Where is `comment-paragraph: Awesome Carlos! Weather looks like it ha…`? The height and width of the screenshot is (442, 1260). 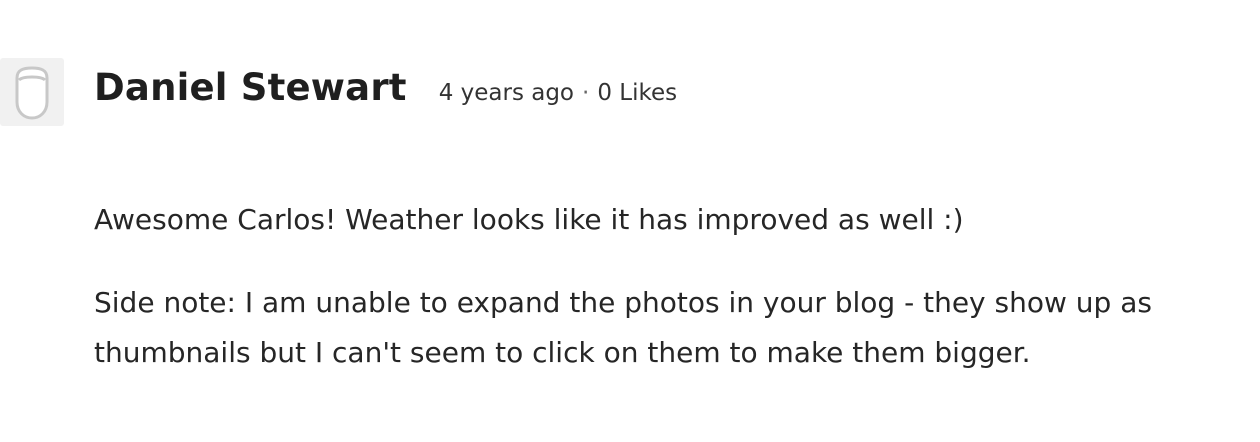
comment-paragraph: Awesome Carlos! Weather looks like it ha… is located at coordinates (529, 219).